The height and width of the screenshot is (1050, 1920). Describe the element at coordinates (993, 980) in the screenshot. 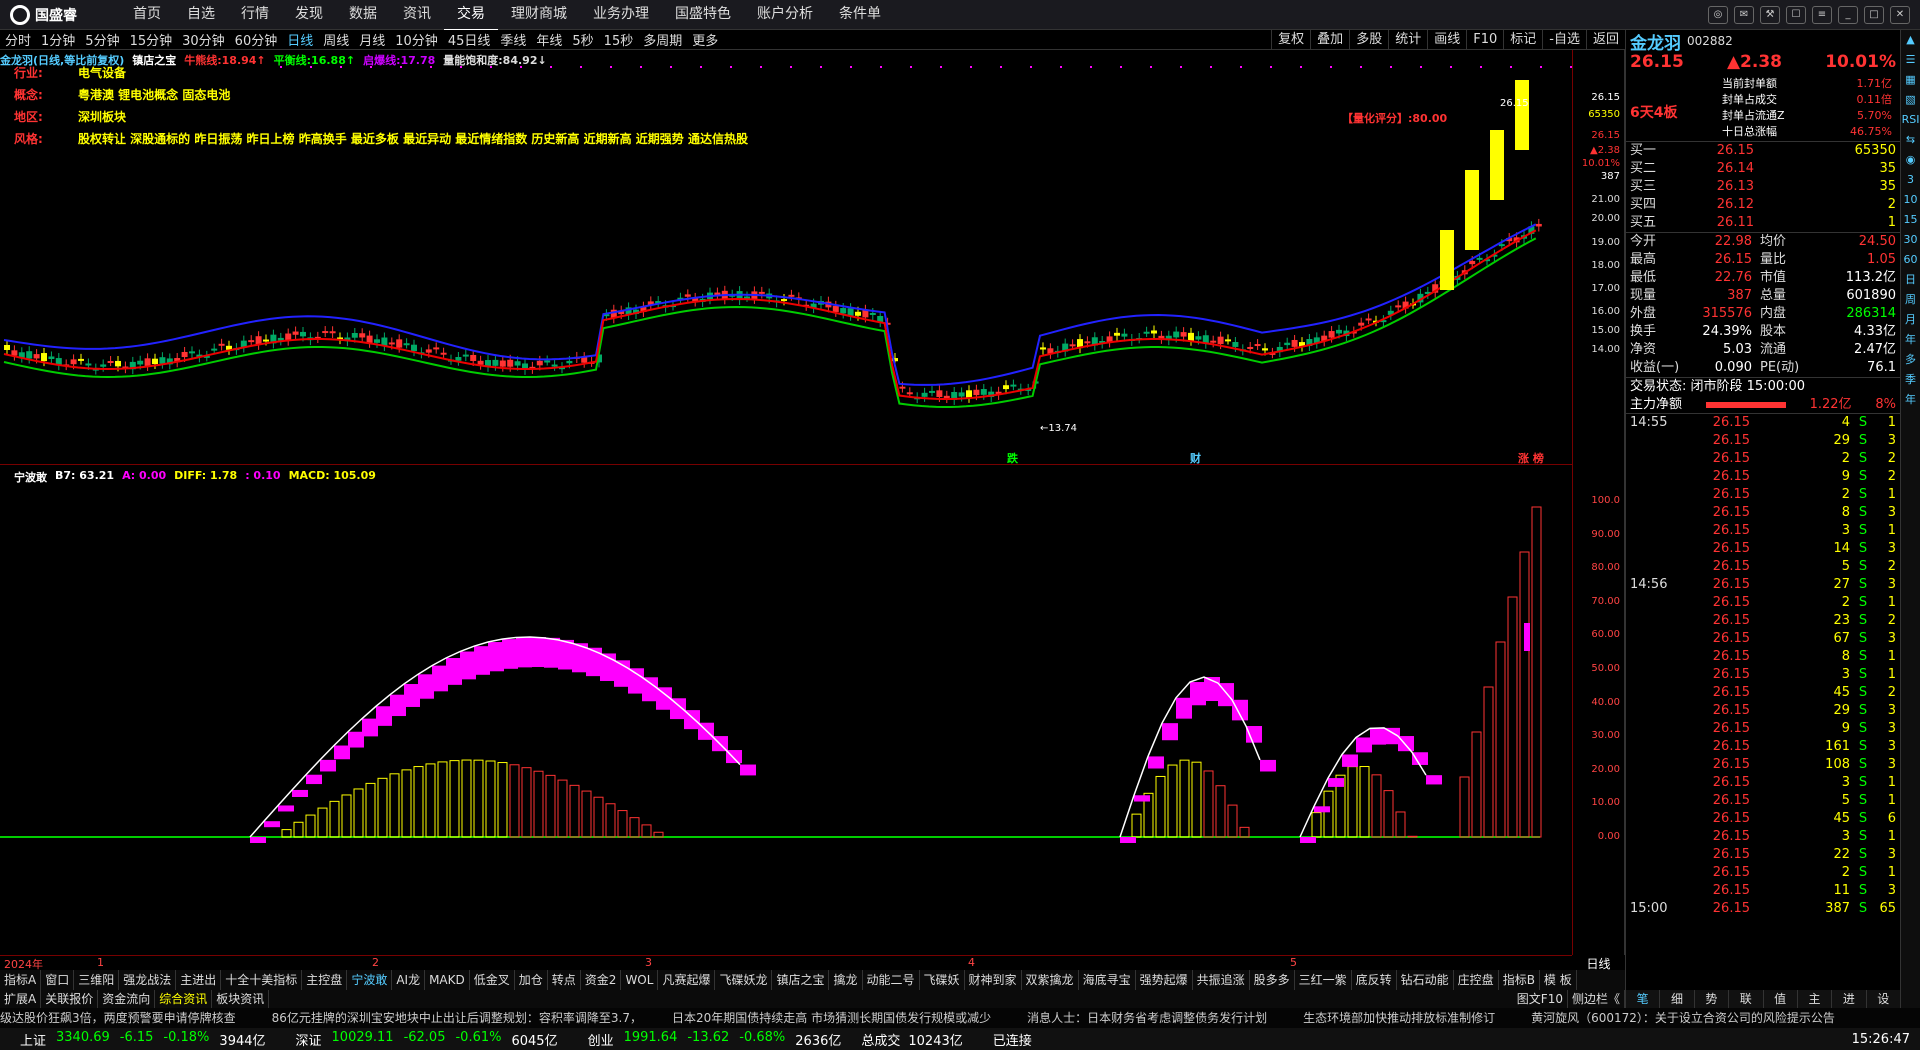

I see `indicator-tab-21: 财神到家` at that location.